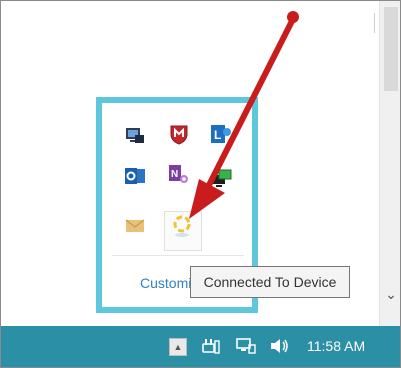  Describe the element at coordinates (217, 135) in the screenshot. I see `svg-text: L` at that location.